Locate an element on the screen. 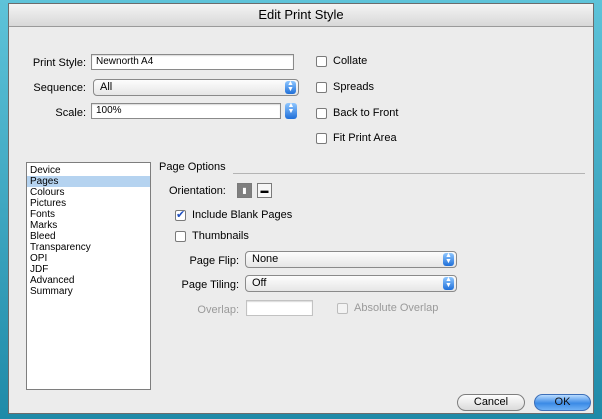 The width and height of the screenshot is (602, 419). back-to-front-checkbox: Back to Front is located at coordinates (357, 113).